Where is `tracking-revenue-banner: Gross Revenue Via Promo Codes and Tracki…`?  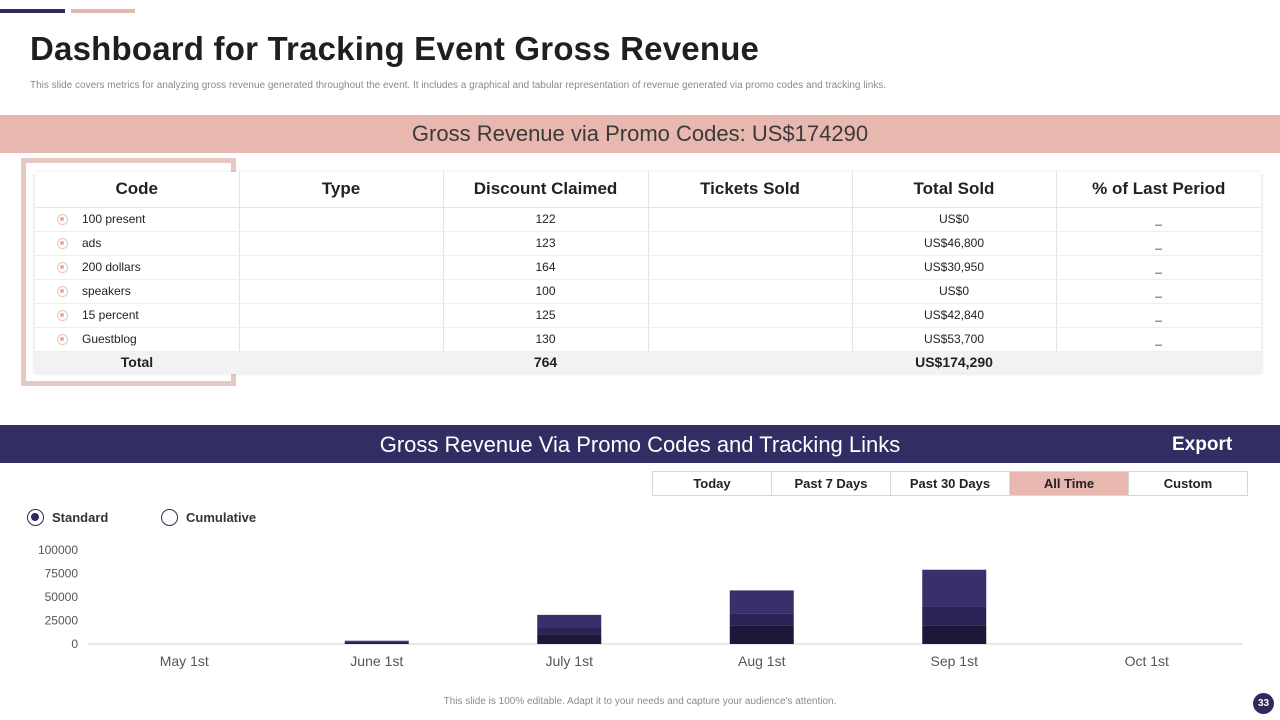 tracking-revenue-banner: Gross Revenue Via Promo Codes and Tracki… is located at coordinates (640, 444).